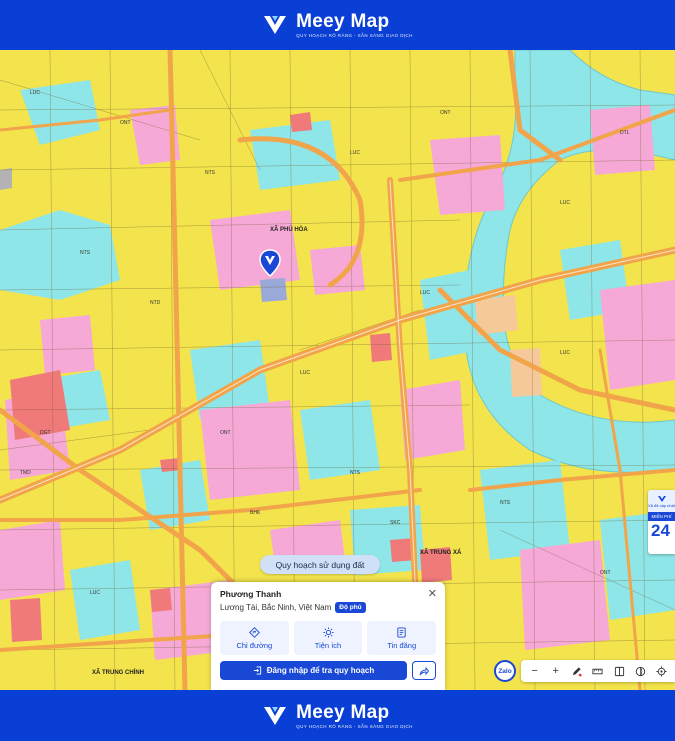  What do you see at coordinates (276, 607) in the screenshot?
I see `place-location: Lương Tài, Bắc Ninh, Việt Nam` at bounding box center [276, 607].